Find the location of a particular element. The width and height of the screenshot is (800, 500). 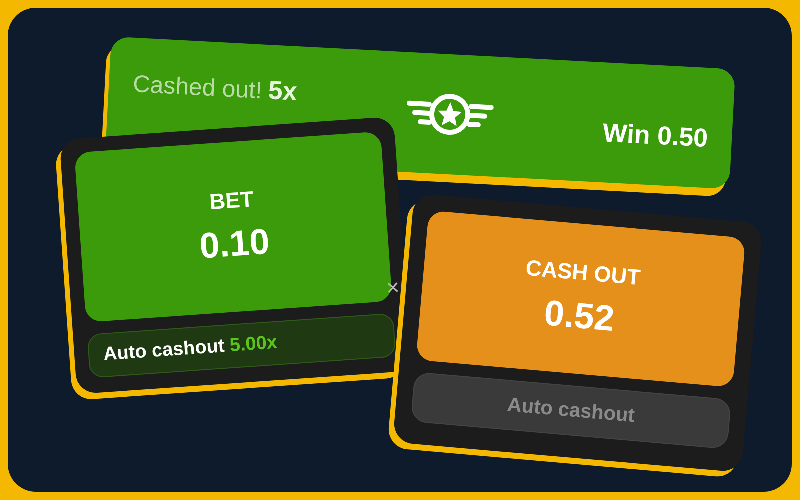

cash-out-button: CASH OUT 0.52 is located at coordinates (581, 299).